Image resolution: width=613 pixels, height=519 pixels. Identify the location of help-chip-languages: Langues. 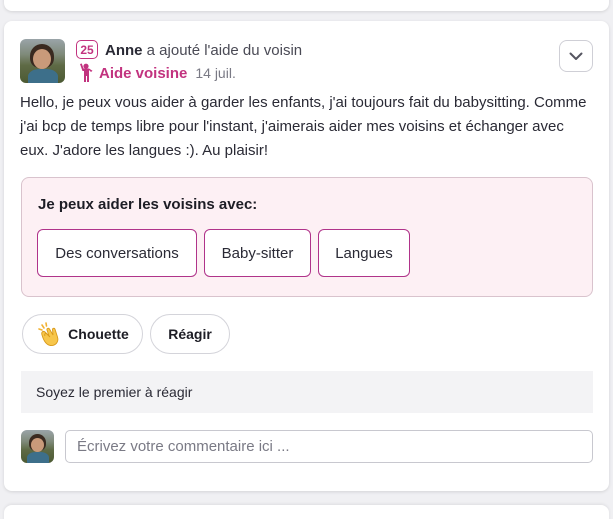
(364, 253).